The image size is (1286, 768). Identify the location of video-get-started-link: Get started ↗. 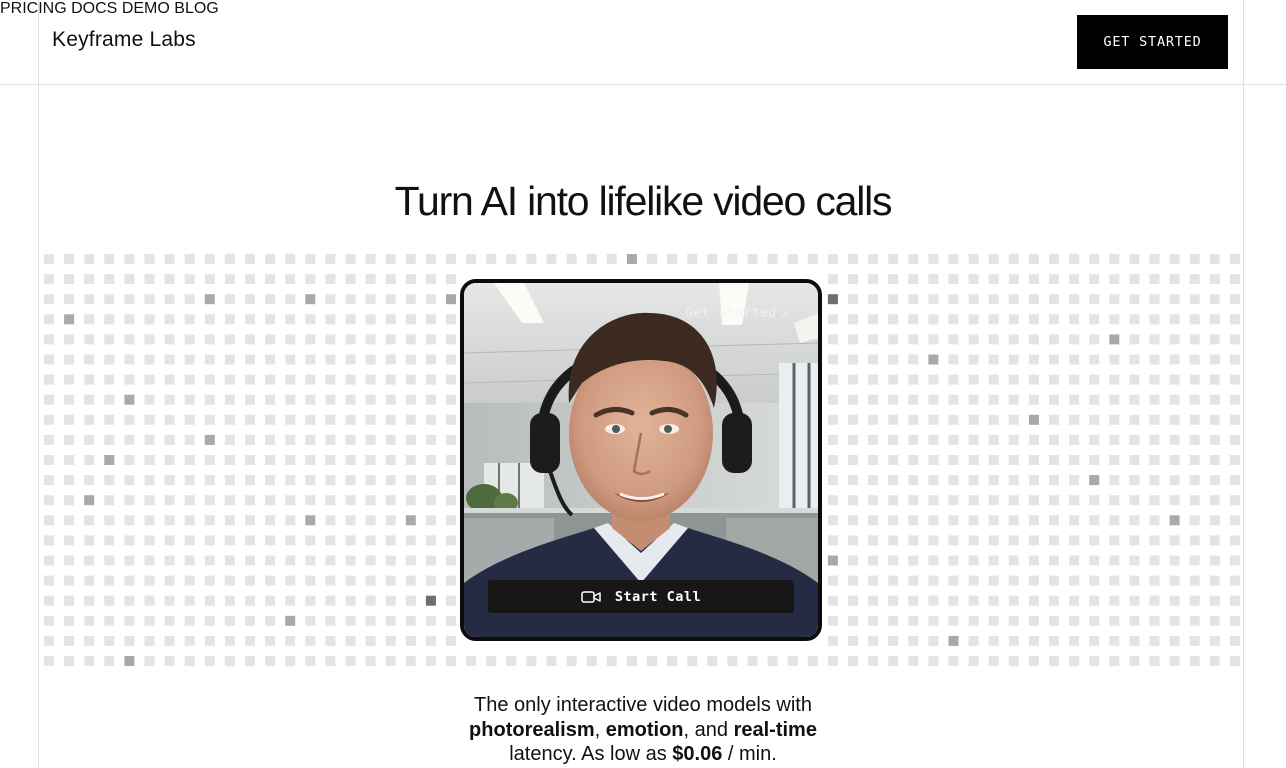
(737, 313).